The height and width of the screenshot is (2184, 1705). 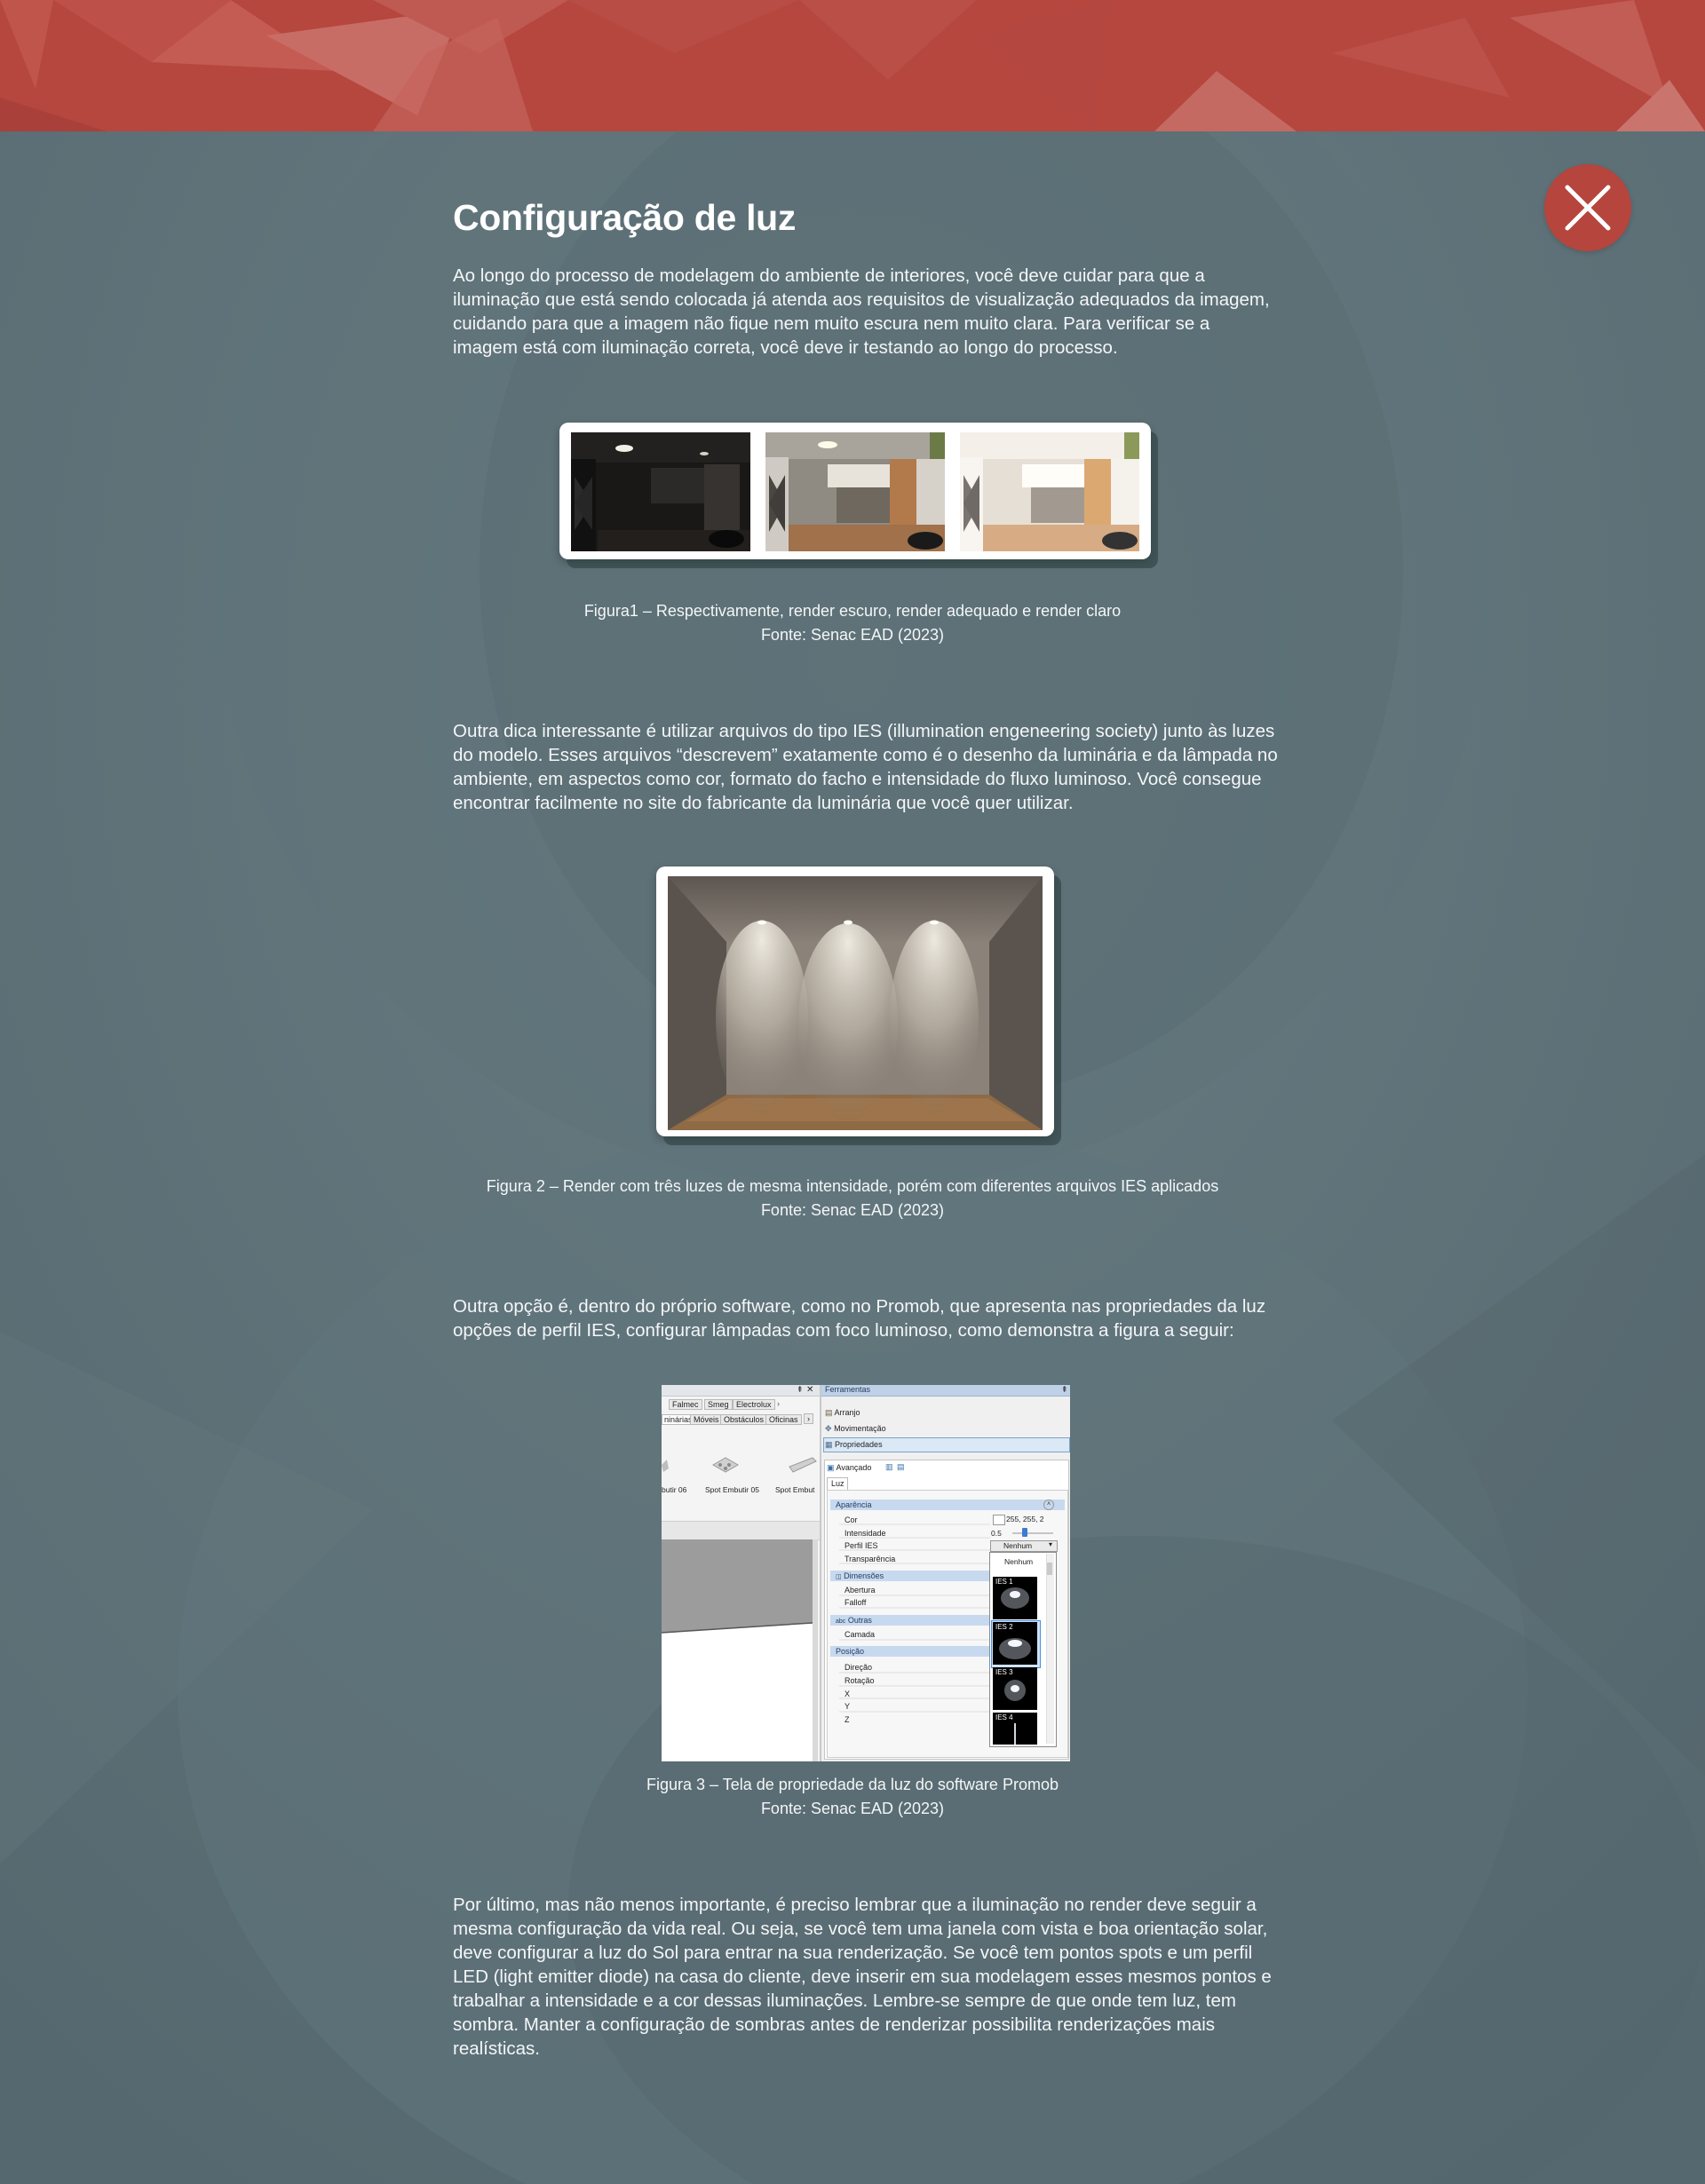 I want to click on pin-icon: ⇞, so click(x=801, y=1390).